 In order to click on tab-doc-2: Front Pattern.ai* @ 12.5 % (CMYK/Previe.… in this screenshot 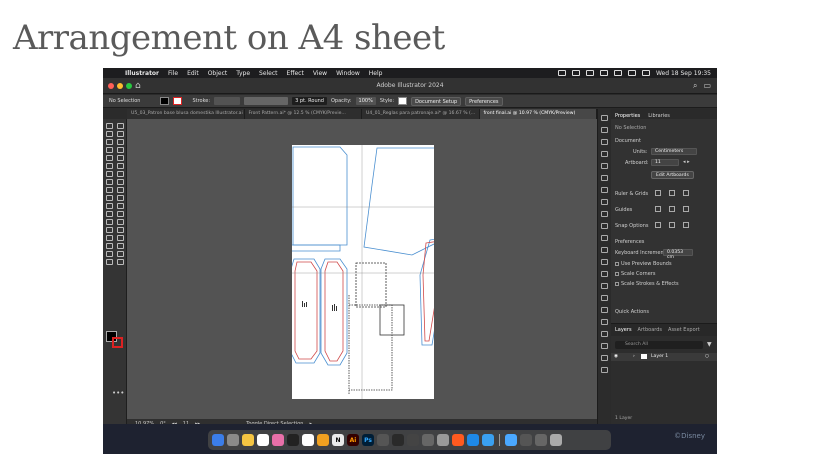, I will do `click(303, 114)`.